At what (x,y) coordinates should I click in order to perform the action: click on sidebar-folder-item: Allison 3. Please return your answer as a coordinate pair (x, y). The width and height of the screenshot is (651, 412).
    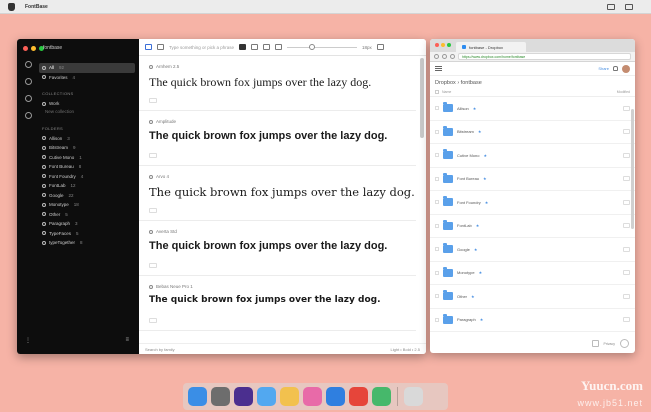
    Looking at the image, I should click on (87, 139).